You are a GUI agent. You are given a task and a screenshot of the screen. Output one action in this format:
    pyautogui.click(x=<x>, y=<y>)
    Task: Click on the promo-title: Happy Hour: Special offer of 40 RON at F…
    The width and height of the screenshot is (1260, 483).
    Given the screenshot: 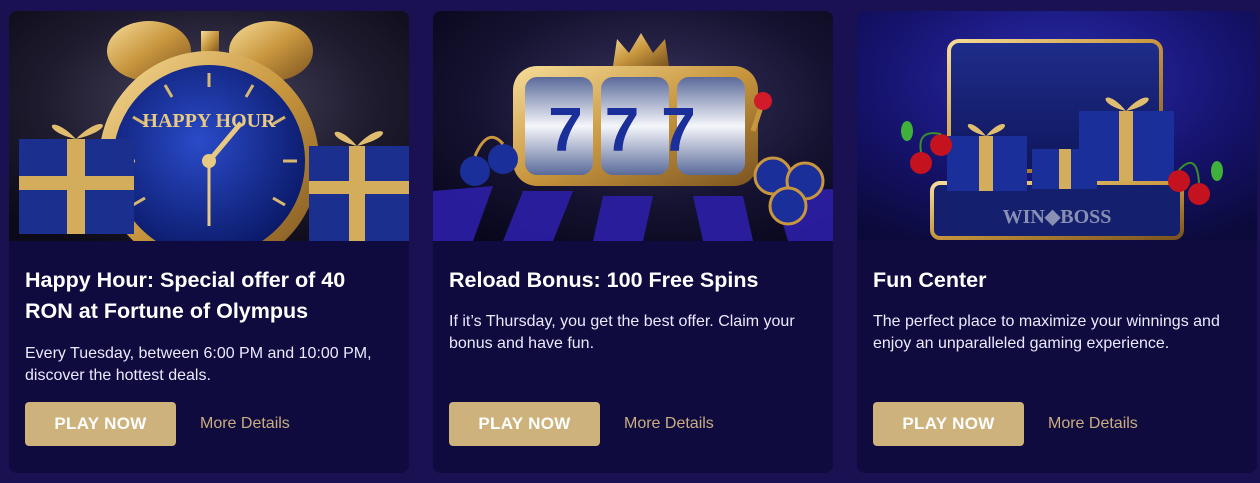 What is the action you would take?
    pyautogui.click(x=185, y=295)
    